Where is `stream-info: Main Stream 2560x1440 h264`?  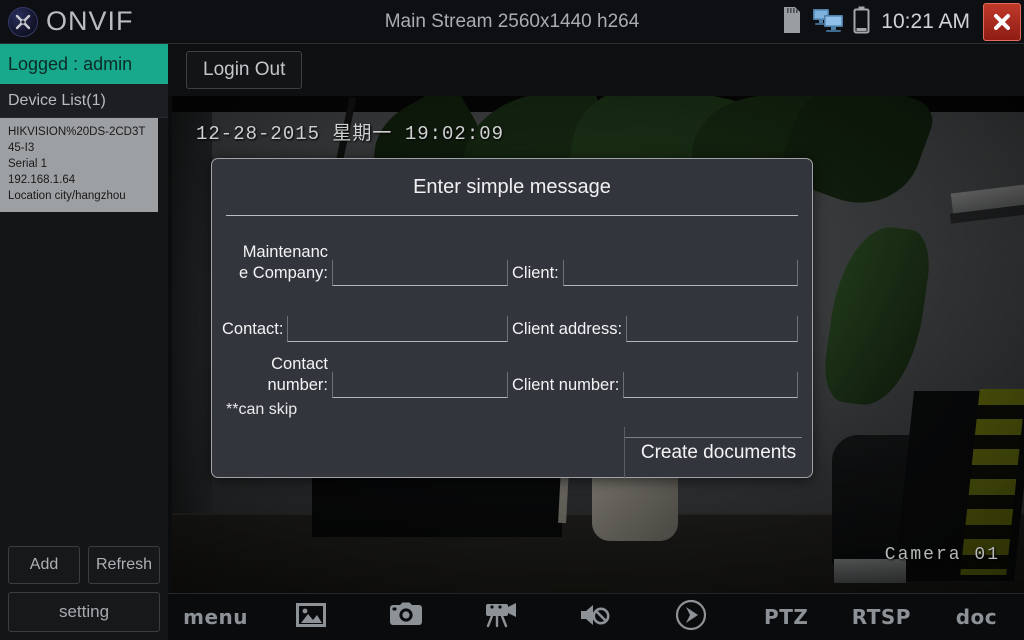
stream-info: Main Stream 2560x1440 h264 is located at coordinates (512, 21).